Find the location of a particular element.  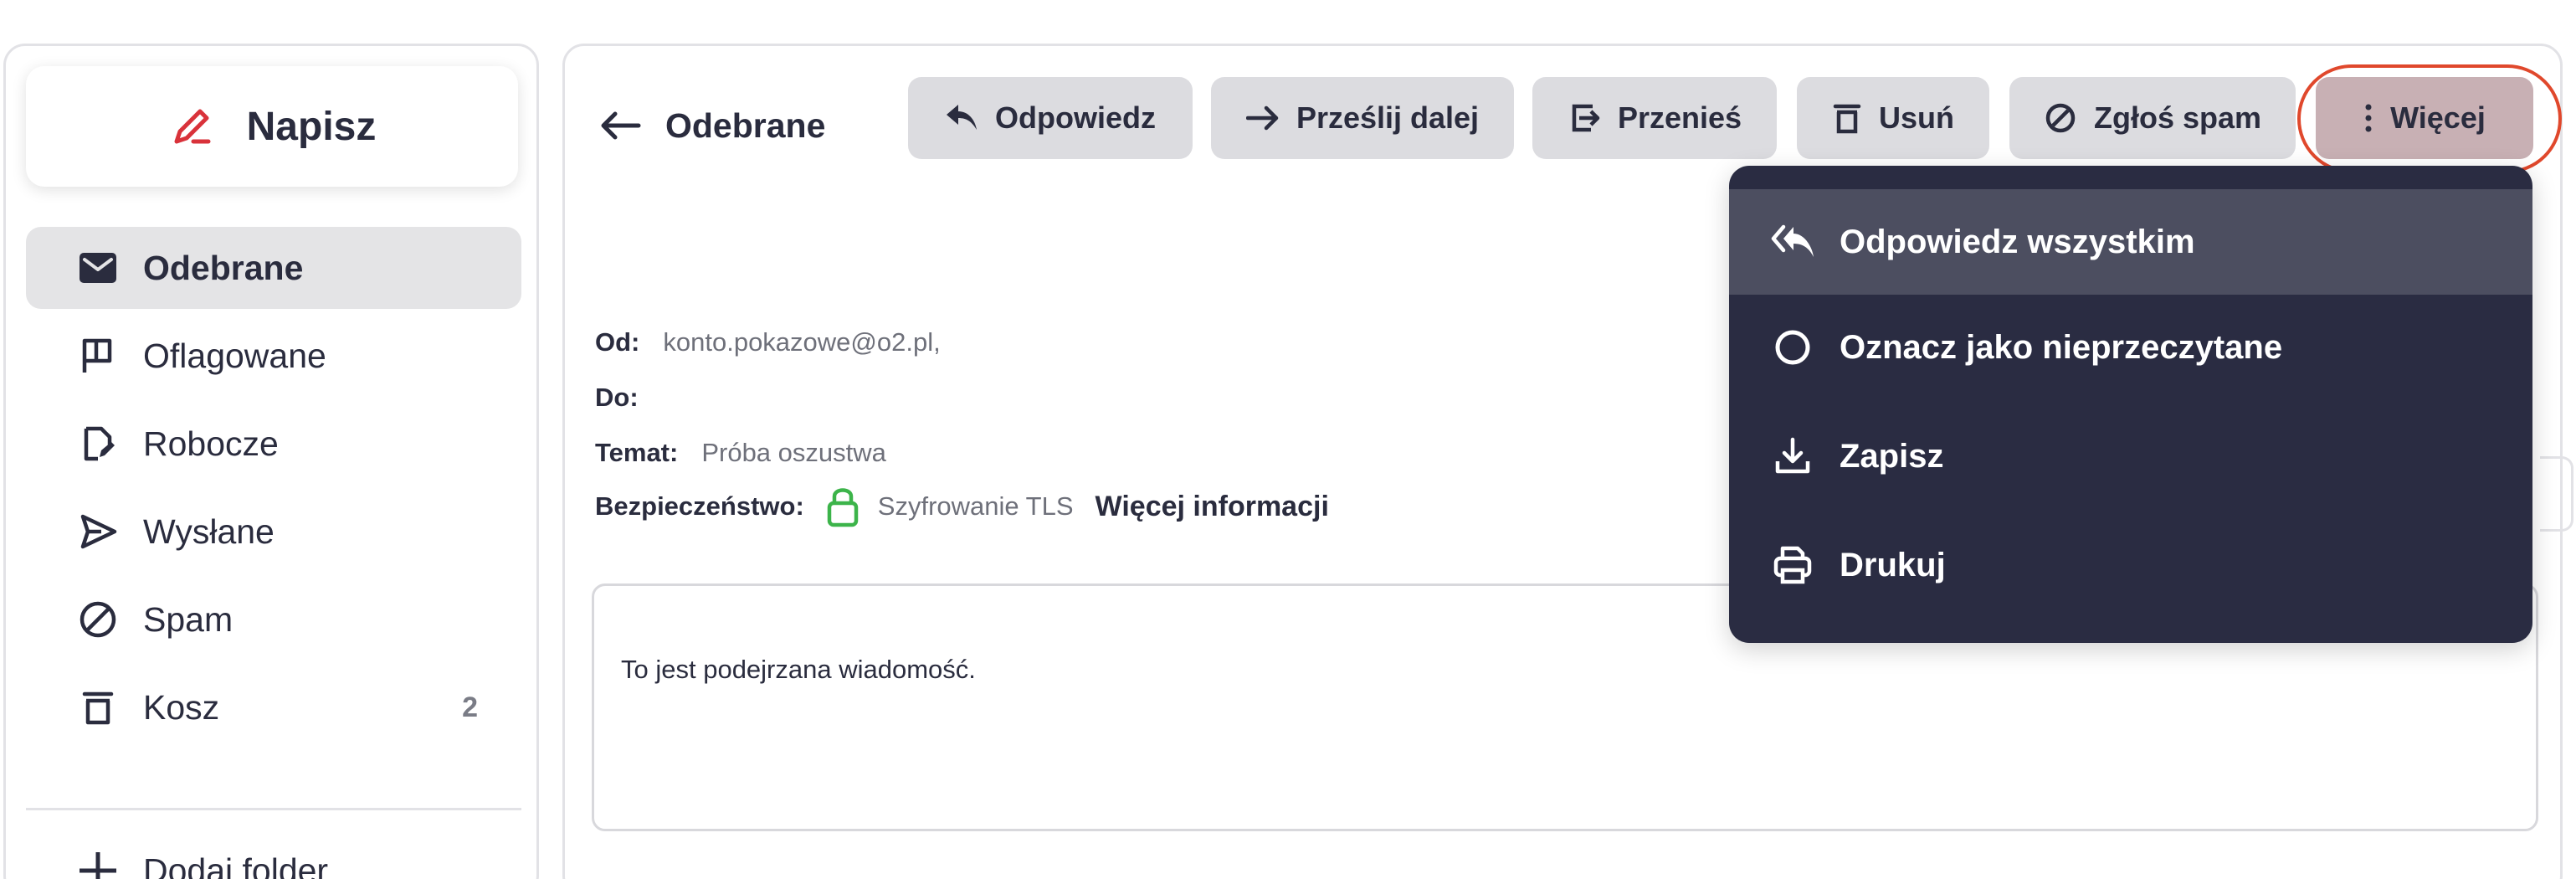

message-body-text: To jest podejrzana wiadomość. is located at coordinates (798, 669).